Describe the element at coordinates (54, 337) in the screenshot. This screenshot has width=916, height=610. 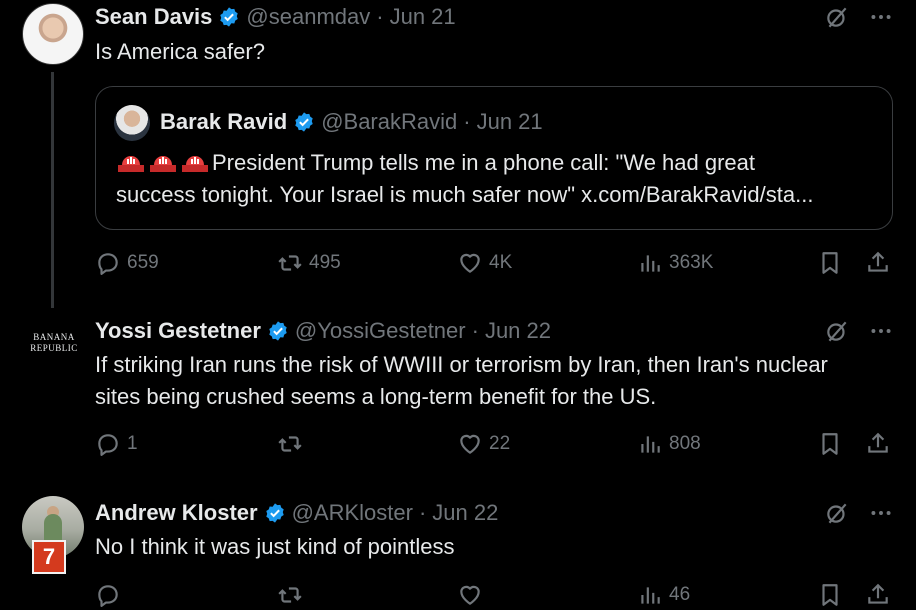
I see `avatar-text-line1: BANANA` at that location.